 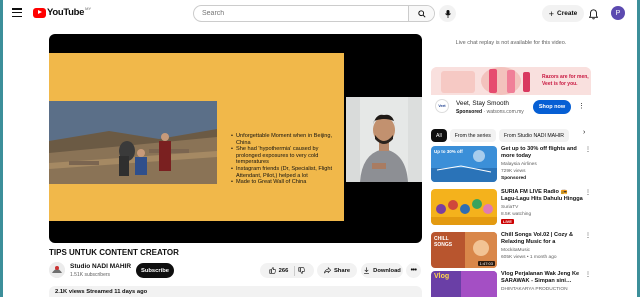 I want to click on download-label: Download, so click(x=387, y=270).